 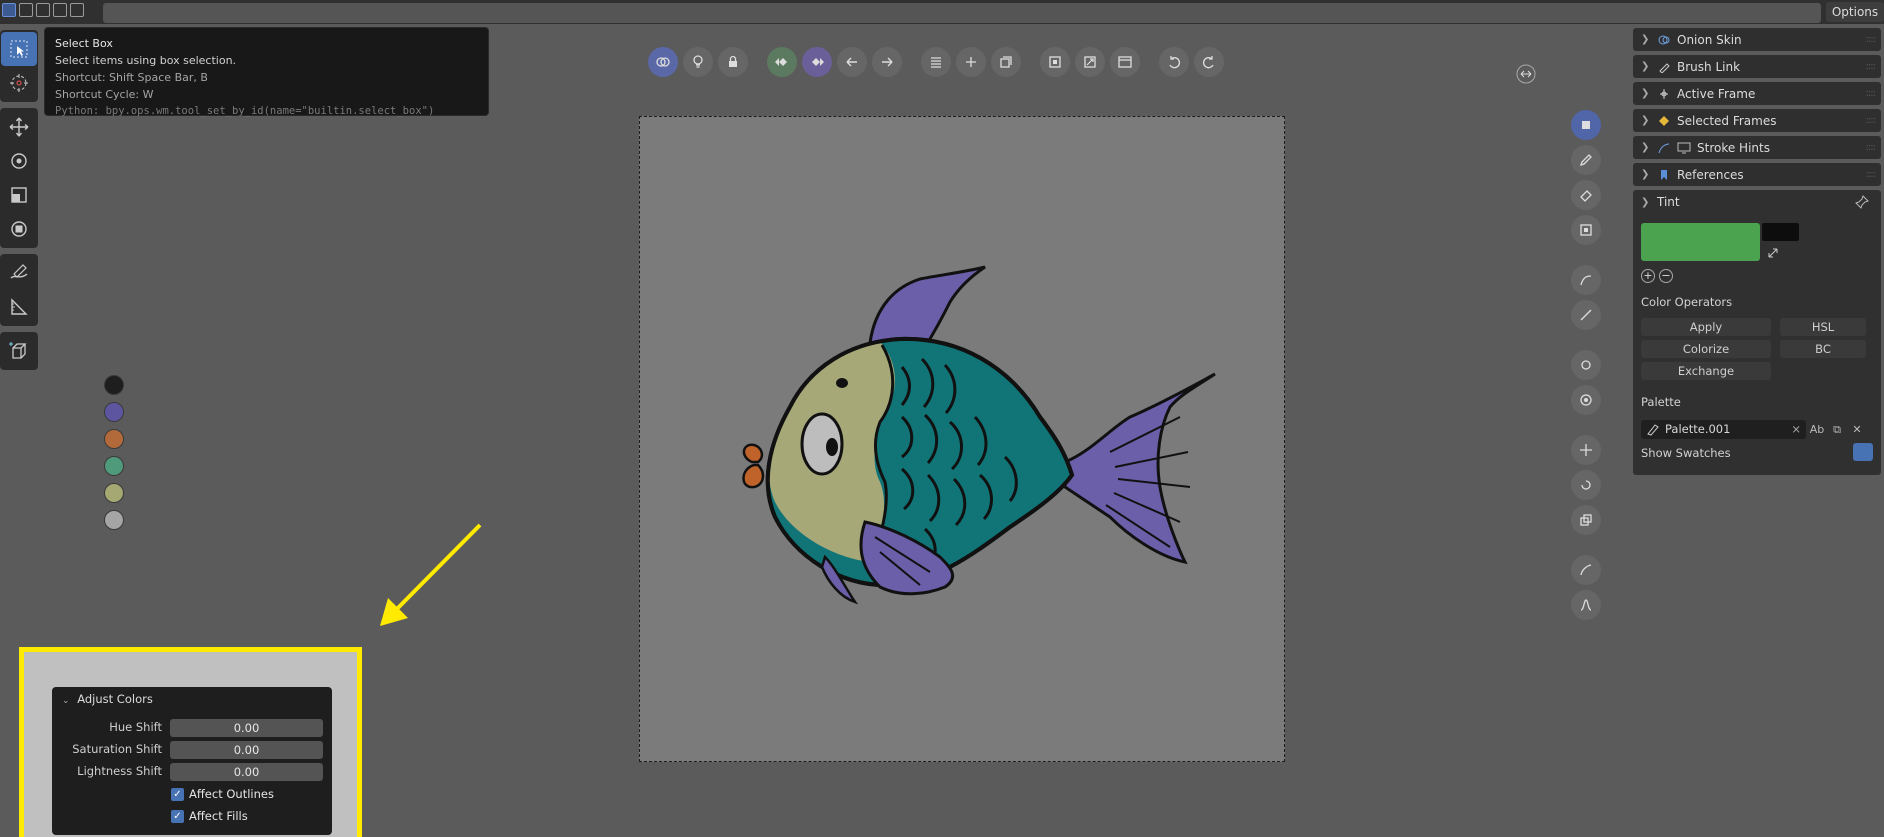 I want to click on frame-selected-button, so click(x=1055, y=62).